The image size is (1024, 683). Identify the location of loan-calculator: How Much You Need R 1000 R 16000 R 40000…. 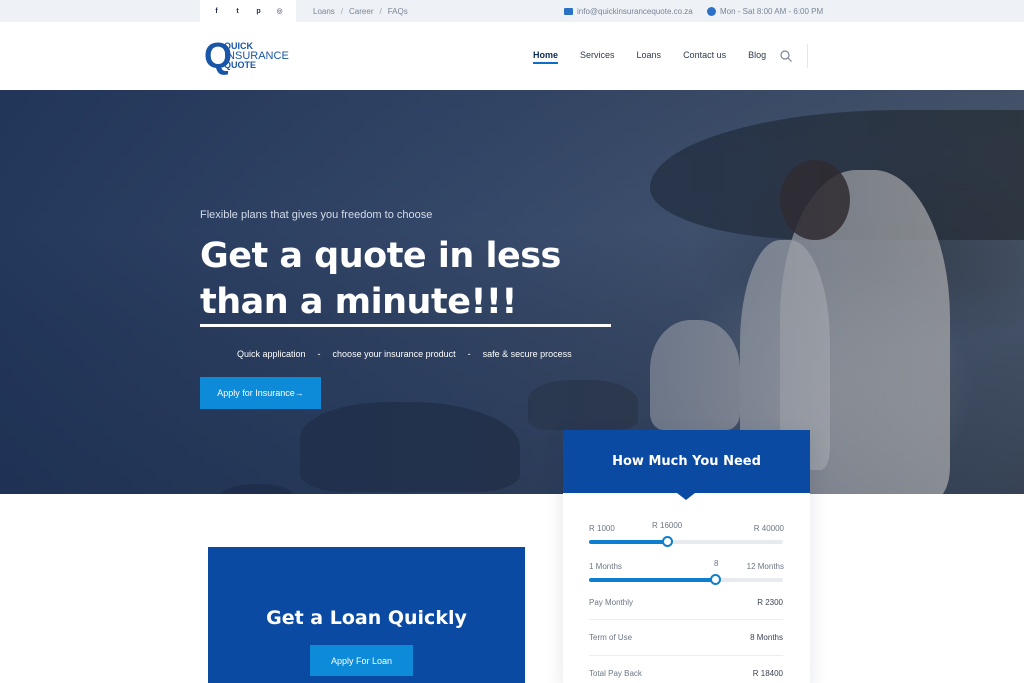
(686, 556).